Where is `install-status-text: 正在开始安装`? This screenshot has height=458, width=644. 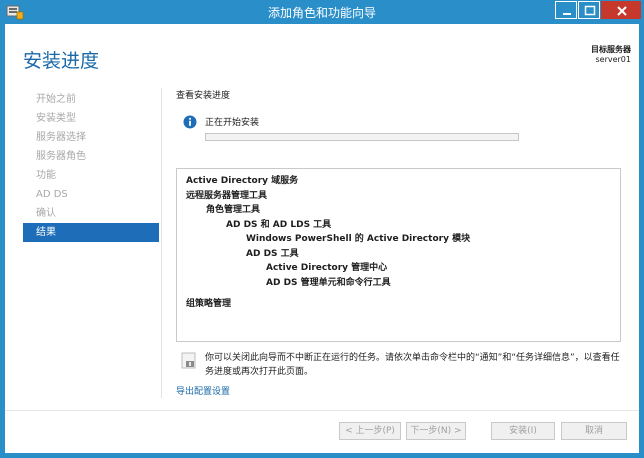
install-status-text: 正在开始安装 is located at coordinates (232, 123).